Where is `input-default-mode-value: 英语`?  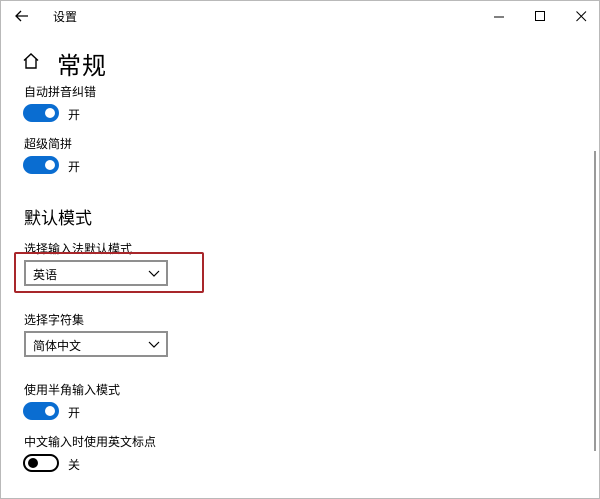 input-default-mode-value: 英语 is located at coordinates (45, 275).